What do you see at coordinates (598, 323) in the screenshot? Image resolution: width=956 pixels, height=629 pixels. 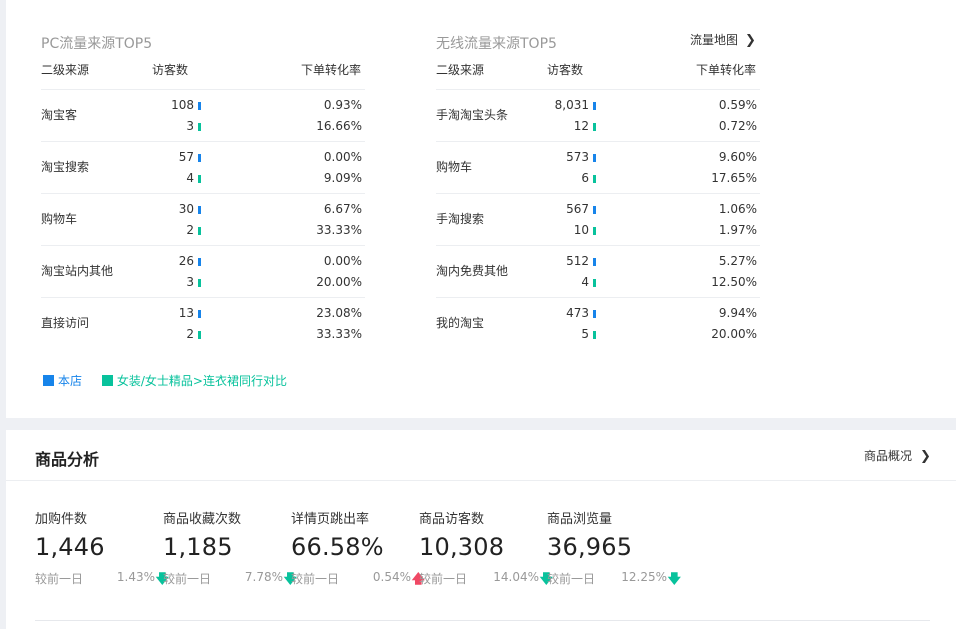 I see `table-row: 我的淘宝 473 5 9.94% 20.00%` at bounding box center [598, 323].